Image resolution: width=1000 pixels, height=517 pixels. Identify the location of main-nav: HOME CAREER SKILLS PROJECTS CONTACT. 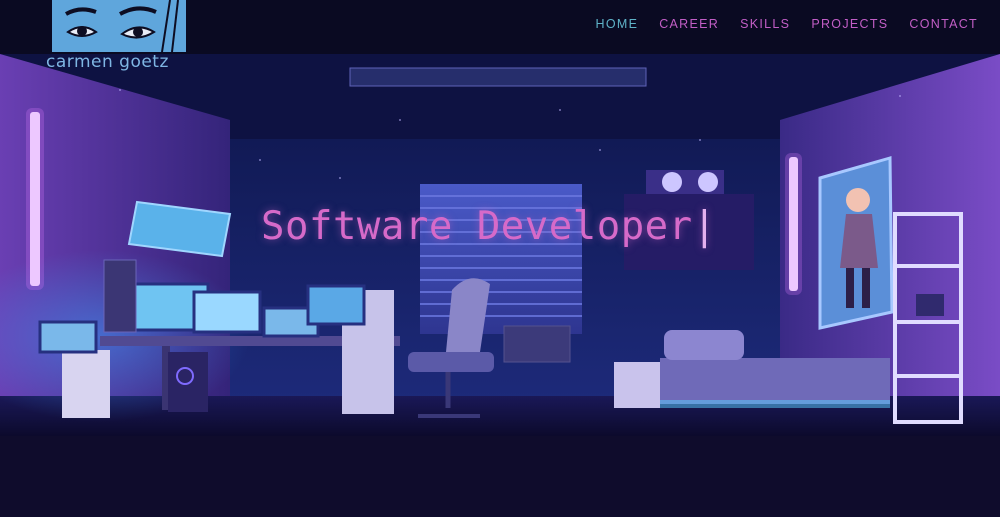
(787, 24).